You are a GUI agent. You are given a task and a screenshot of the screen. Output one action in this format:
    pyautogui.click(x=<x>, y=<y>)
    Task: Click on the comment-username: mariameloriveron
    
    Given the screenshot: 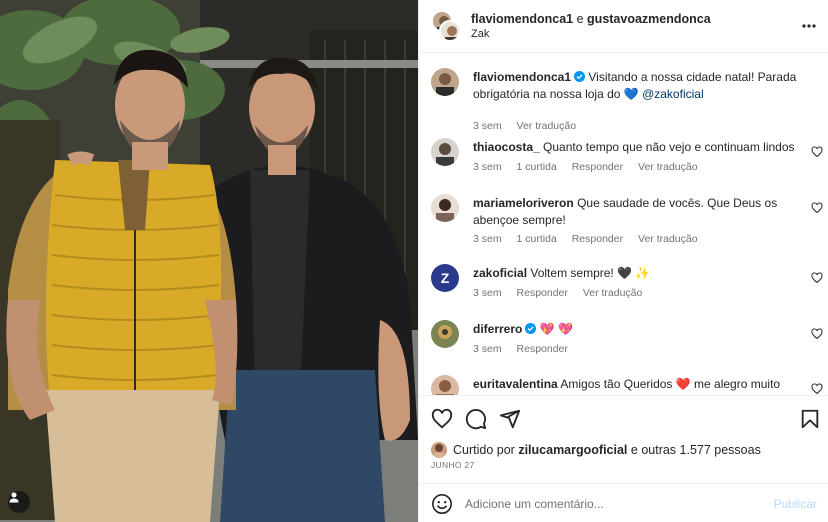 What is the action you would take?
    pyautogui.click(x=523, y=203)
    